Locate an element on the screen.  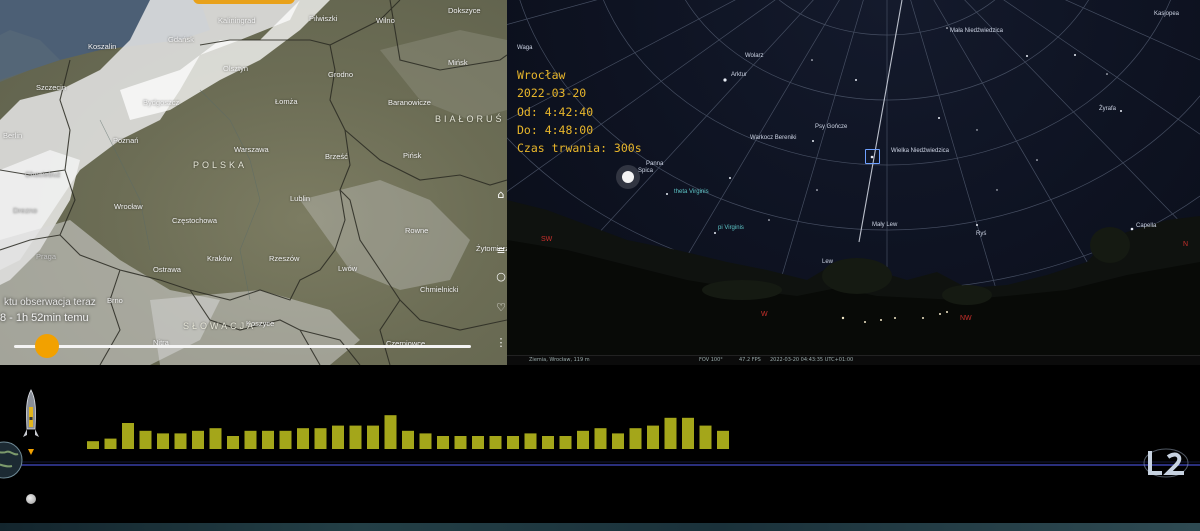
star-label: Arktur is located at coordinates (739, 75).